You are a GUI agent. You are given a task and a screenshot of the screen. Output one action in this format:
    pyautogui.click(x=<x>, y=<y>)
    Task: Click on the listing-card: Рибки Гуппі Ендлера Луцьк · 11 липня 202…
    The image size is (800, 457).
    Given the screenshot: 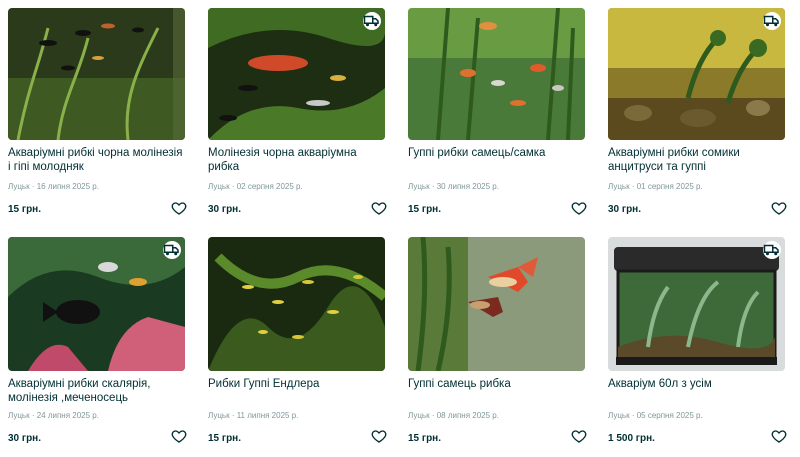 What is the action you would take?
    pyautogui.click(x=300, y=343)
    